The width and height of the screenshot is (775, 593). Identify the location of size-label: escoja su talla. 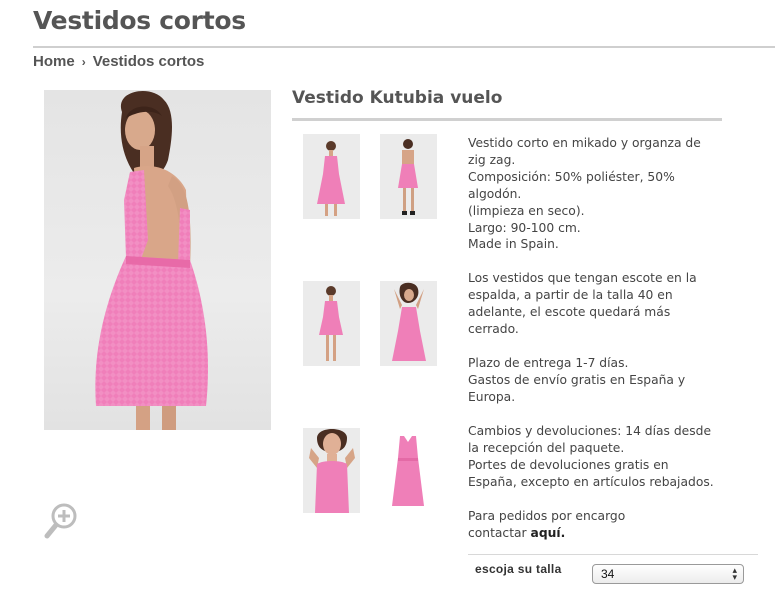
(518, 569).